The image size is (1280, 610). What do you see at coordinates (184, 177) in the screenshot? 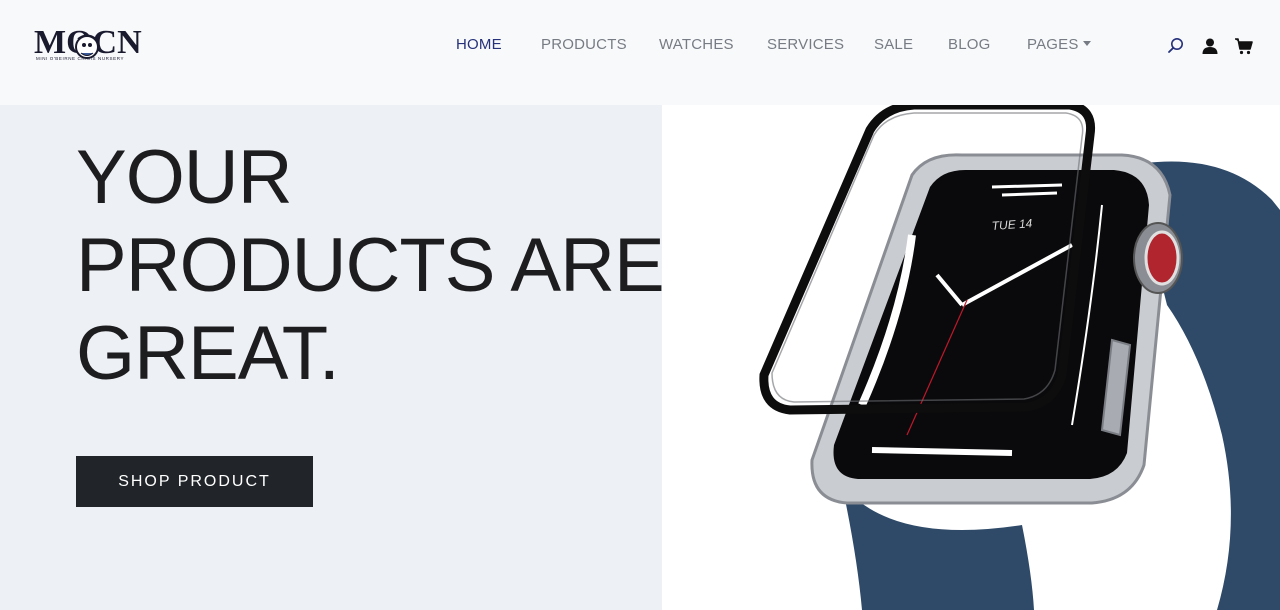
I see `hero-title-line: YOUR` at bounding box center [184, 177].